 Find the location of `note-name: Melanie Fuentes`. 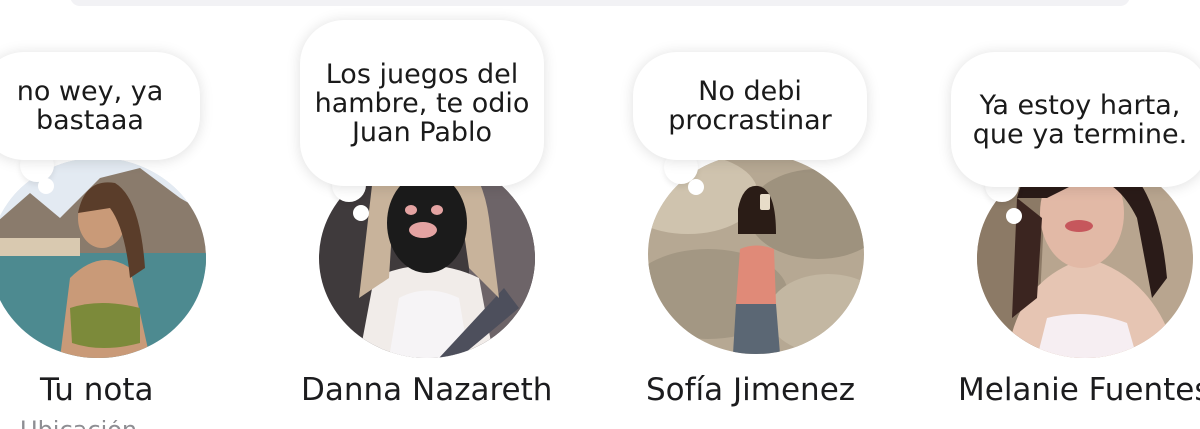

note-name: Melanie Fuentes is located at coordinates (1079, 390).